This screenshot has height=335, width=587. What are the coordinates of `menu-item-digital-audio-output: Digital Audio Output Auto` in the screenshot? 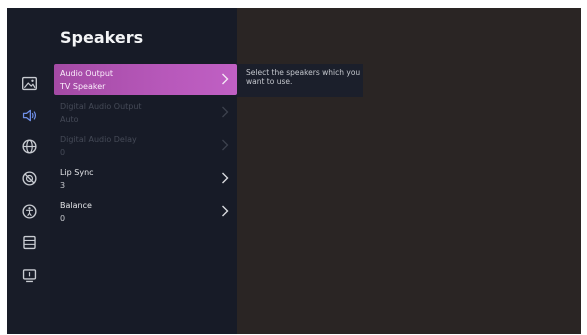 It's located at (145, 112).